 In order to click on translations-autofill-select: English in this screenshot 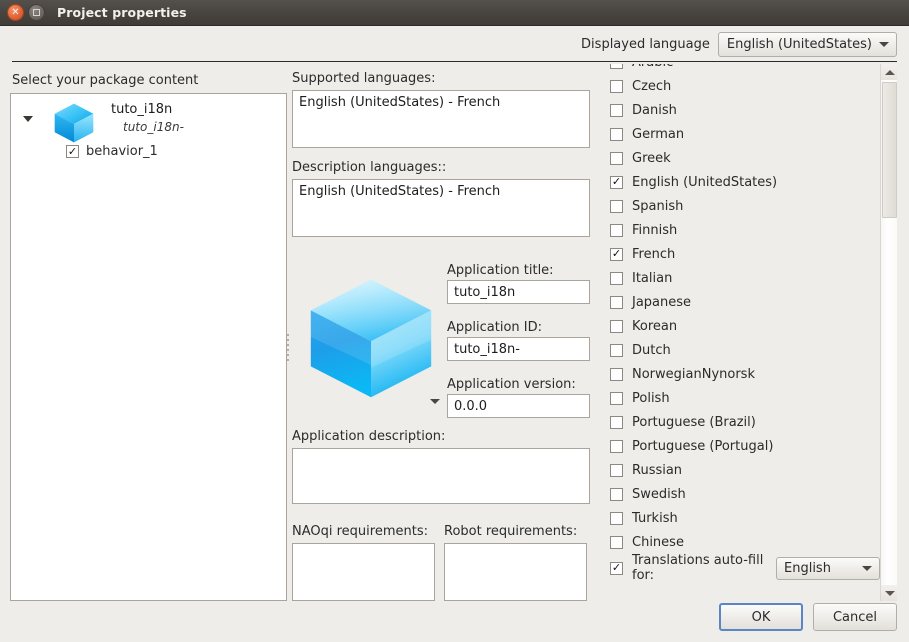, I will do `click(828, 568)`.